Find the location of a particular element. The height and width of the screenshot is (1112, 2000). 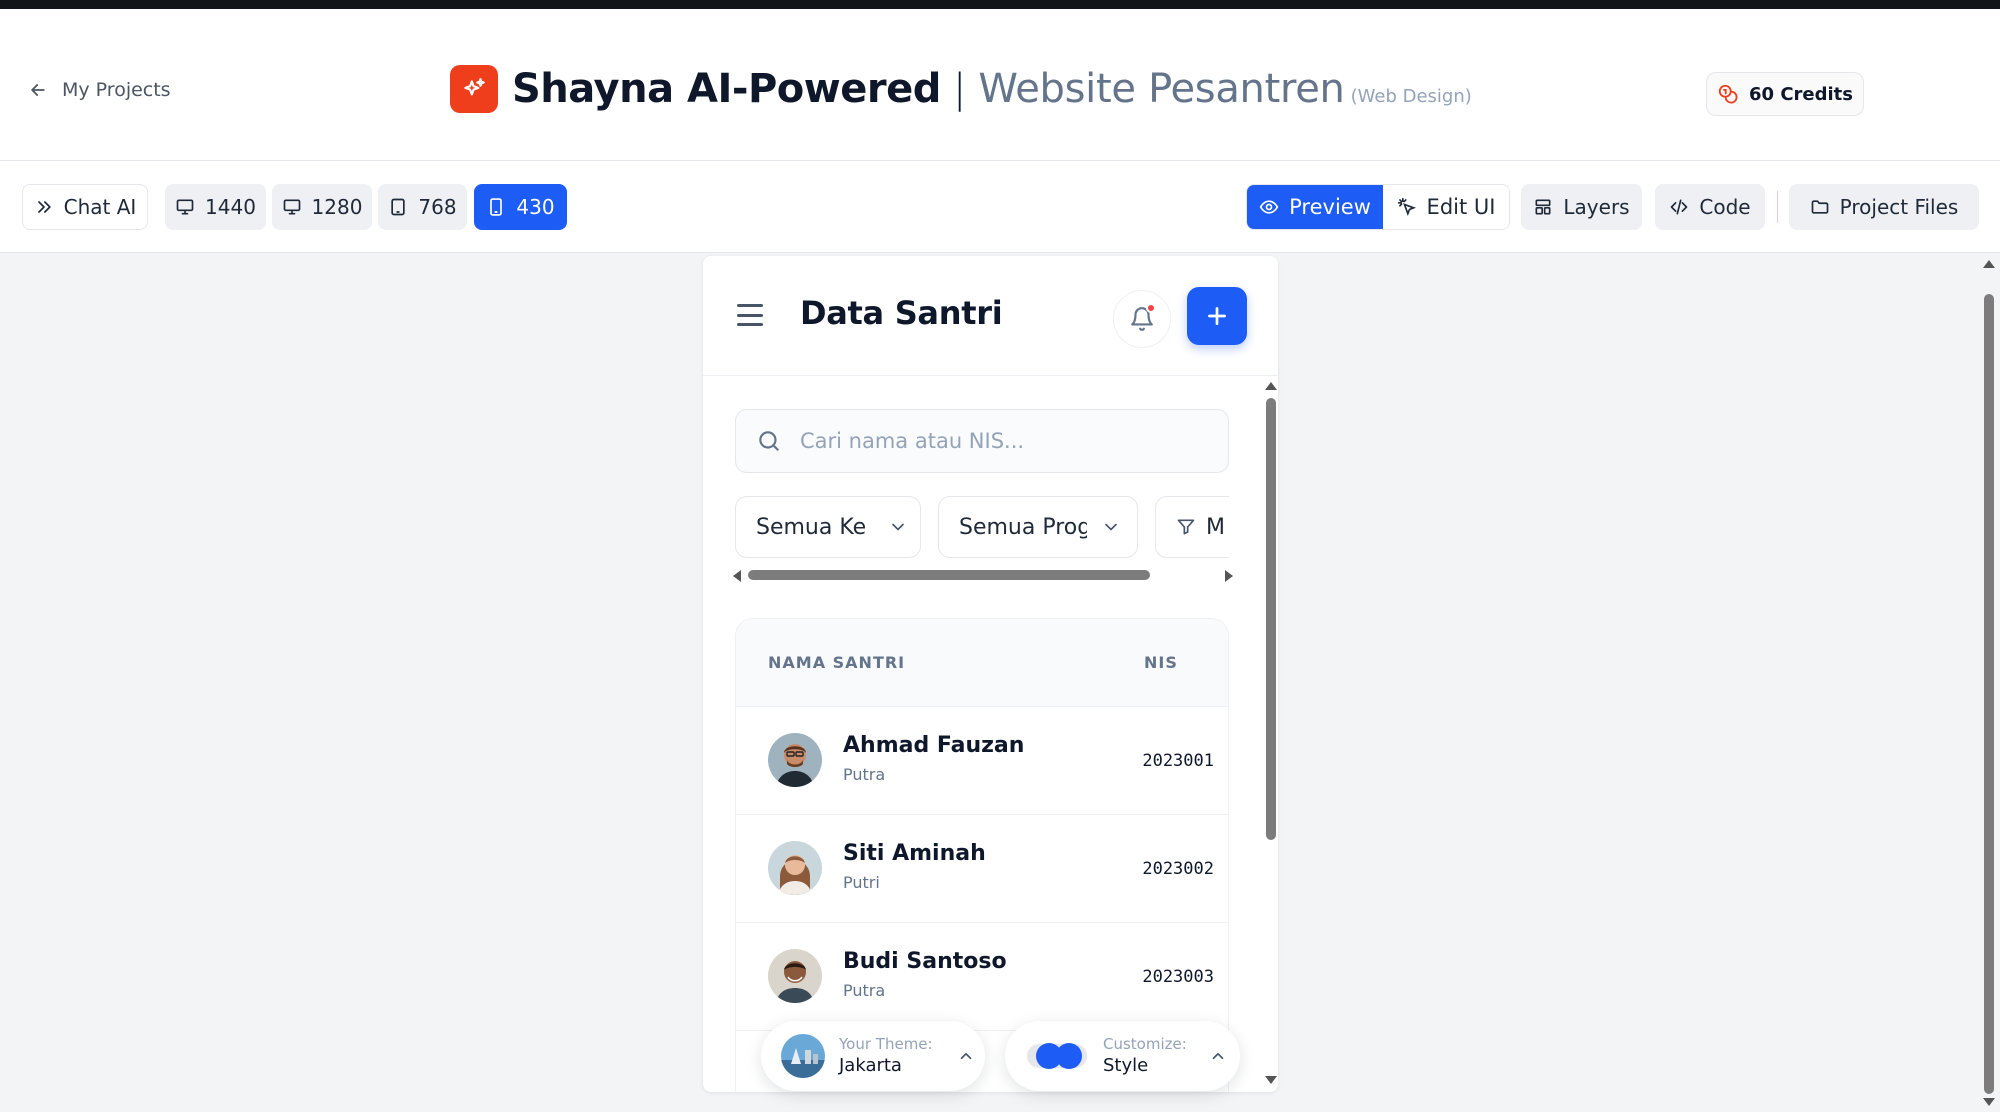

layers-button: Layers is located at coordinates (1581, 207).